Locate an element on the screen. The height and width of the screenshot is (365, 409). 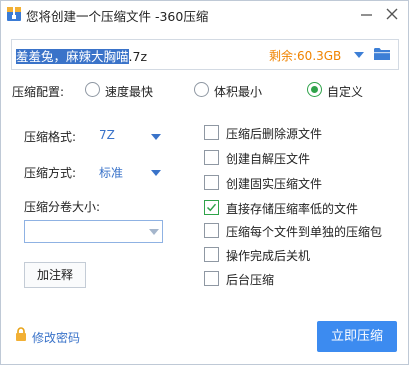
change-password-link: 修改密码 is located at coordinates (56, 337).